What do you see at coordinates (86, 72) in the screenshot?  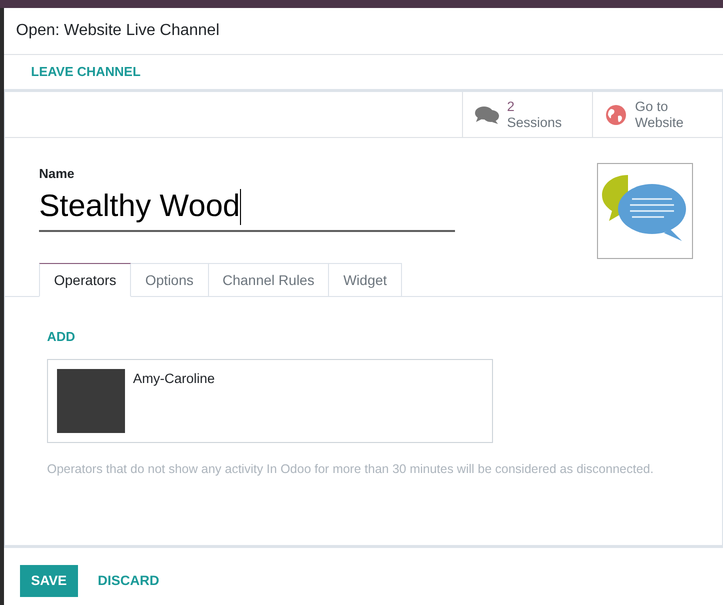 I see `leave-channel-button: LEAVE CHANNEL` at bounding box center [86, 72].